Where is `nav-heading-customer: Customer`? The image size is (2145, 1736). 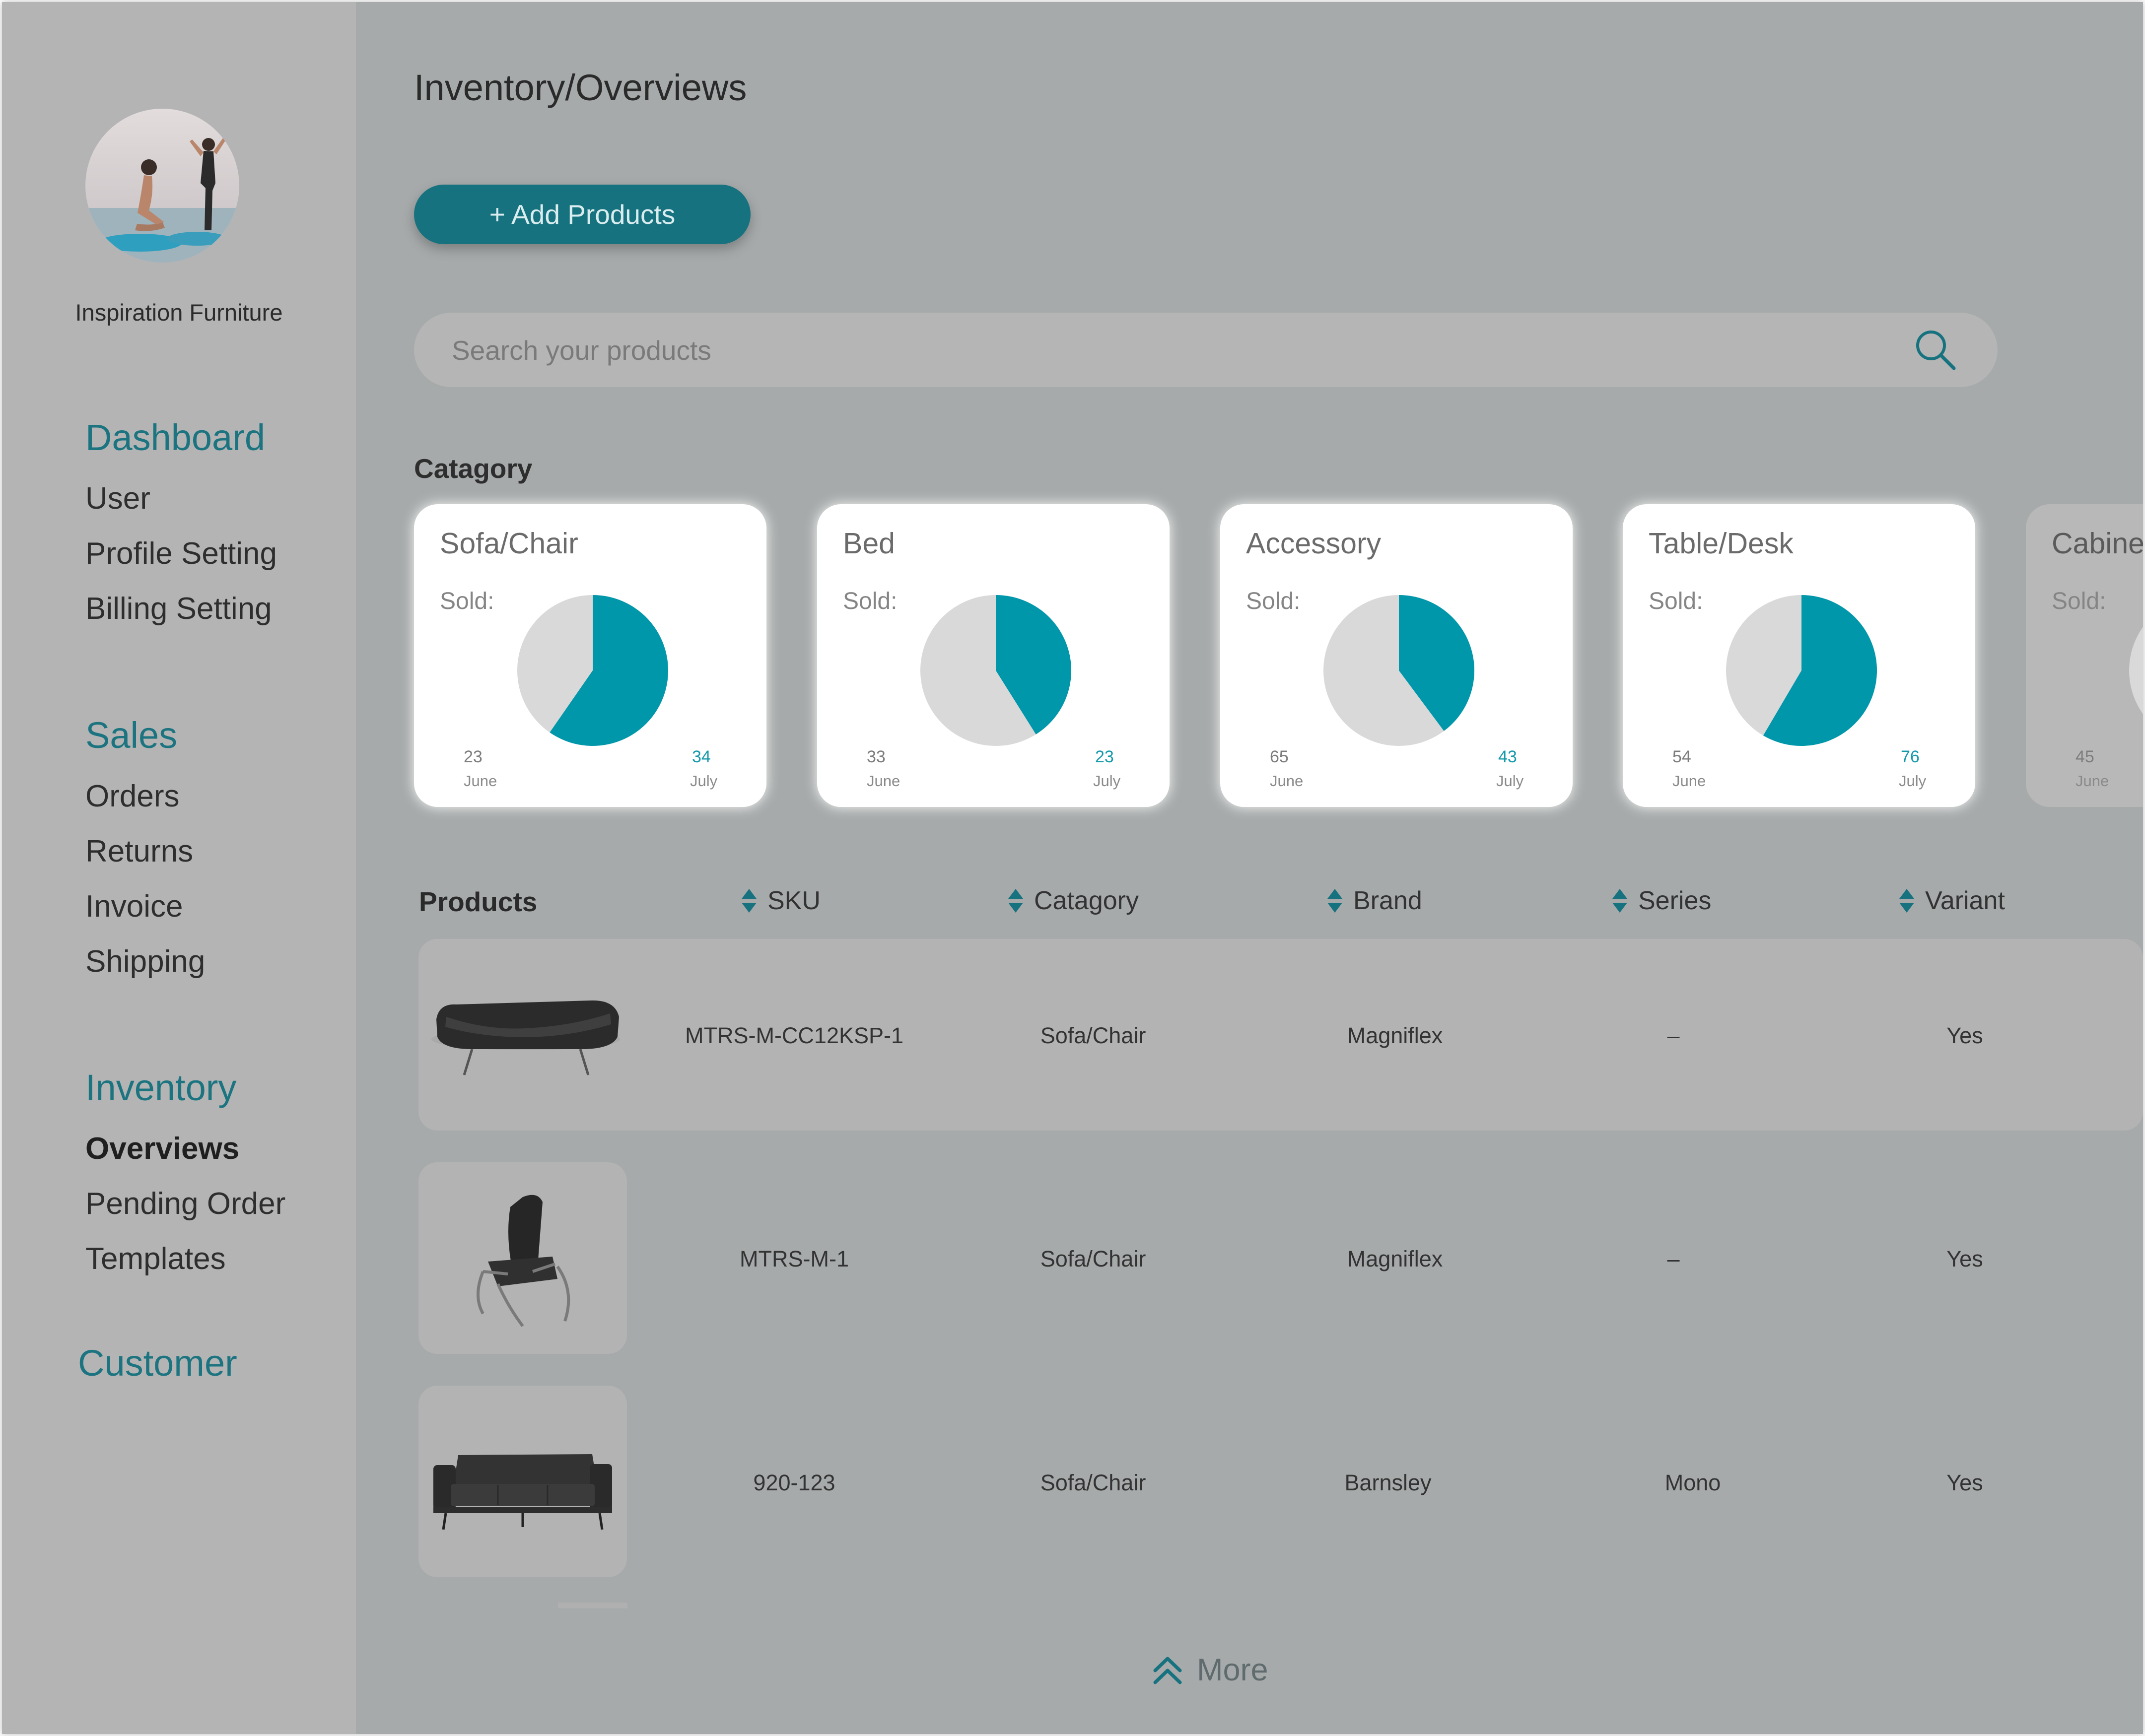 nav-heading-customer: Customer is located at coordinates (157, 1363).